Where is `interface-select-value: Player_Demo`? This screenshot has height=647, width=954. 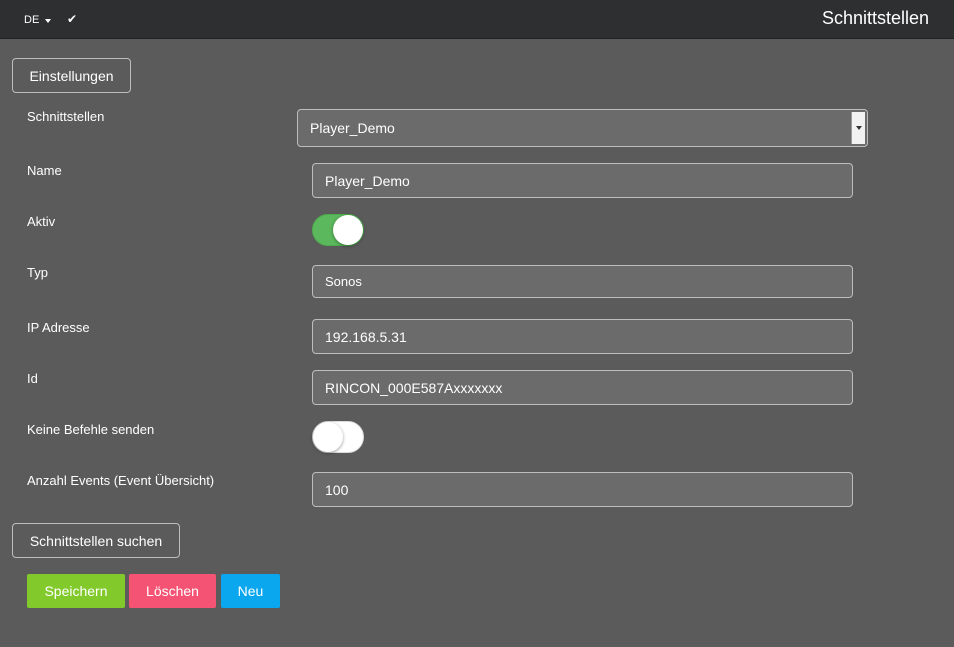 interface-select-value: Player_Demo is located at coordinates (352, 128).